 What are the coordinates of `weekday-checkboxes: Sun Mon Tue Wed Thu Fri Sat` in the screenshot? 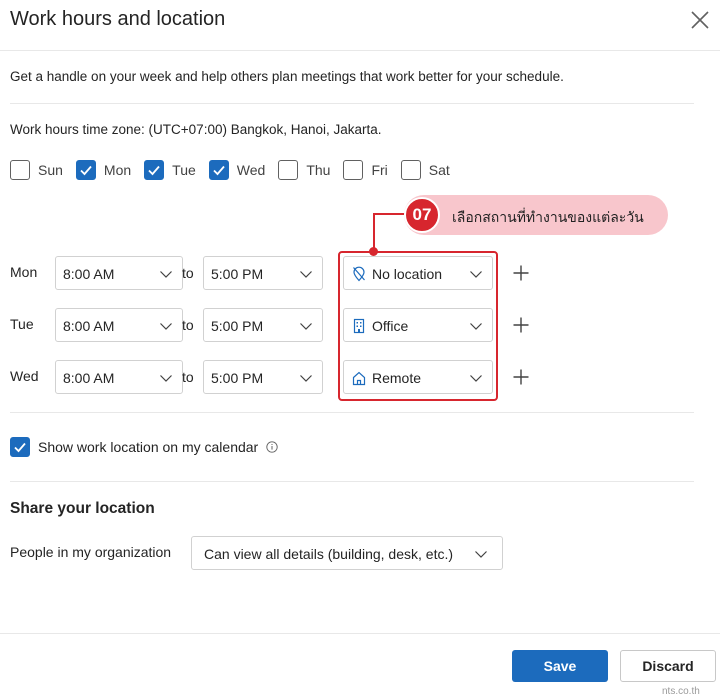 It's located at (236, 170).